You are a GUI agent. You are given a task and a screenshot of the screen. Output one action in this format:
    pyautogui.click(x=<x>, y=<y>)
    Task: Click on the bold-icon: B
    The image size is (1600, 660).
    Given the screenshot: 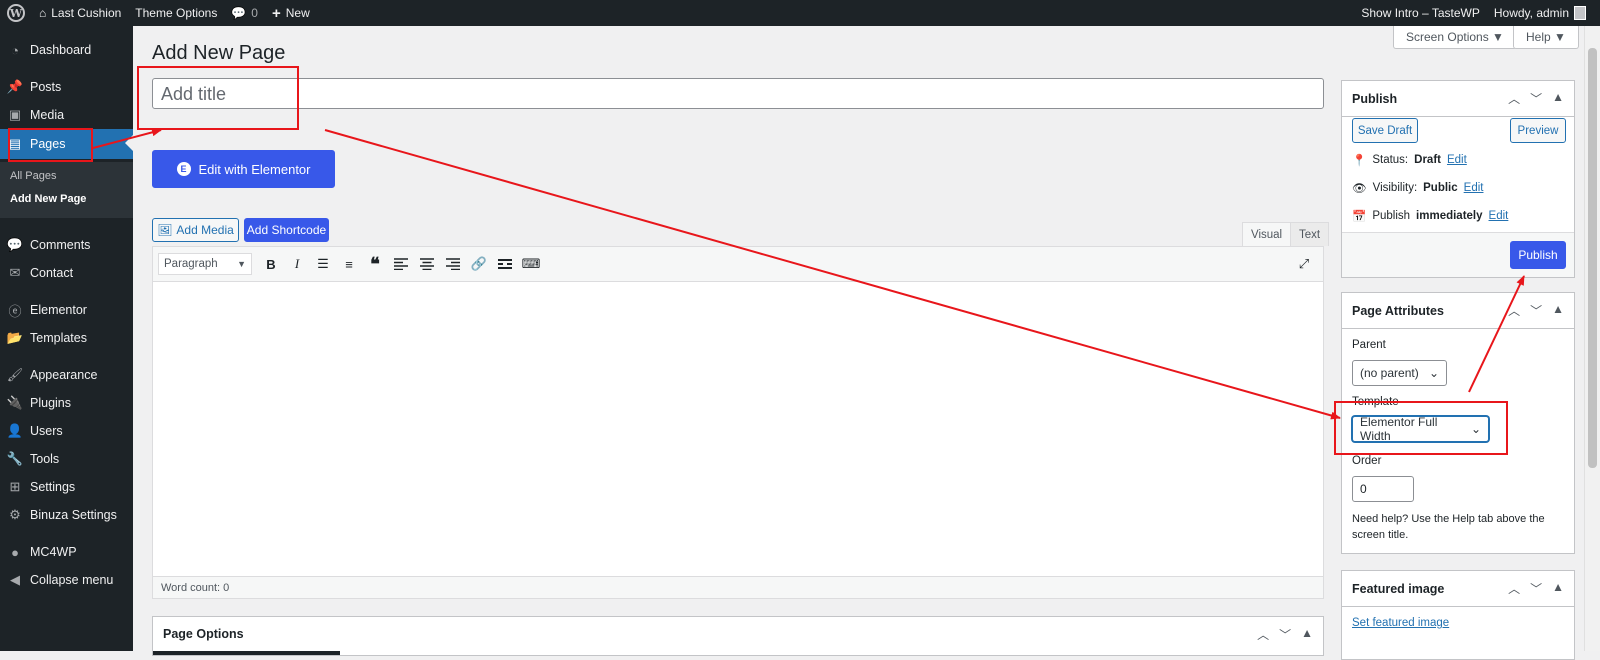 What is the action you would take?
    pyautogui.click(x=271, y=264)
    